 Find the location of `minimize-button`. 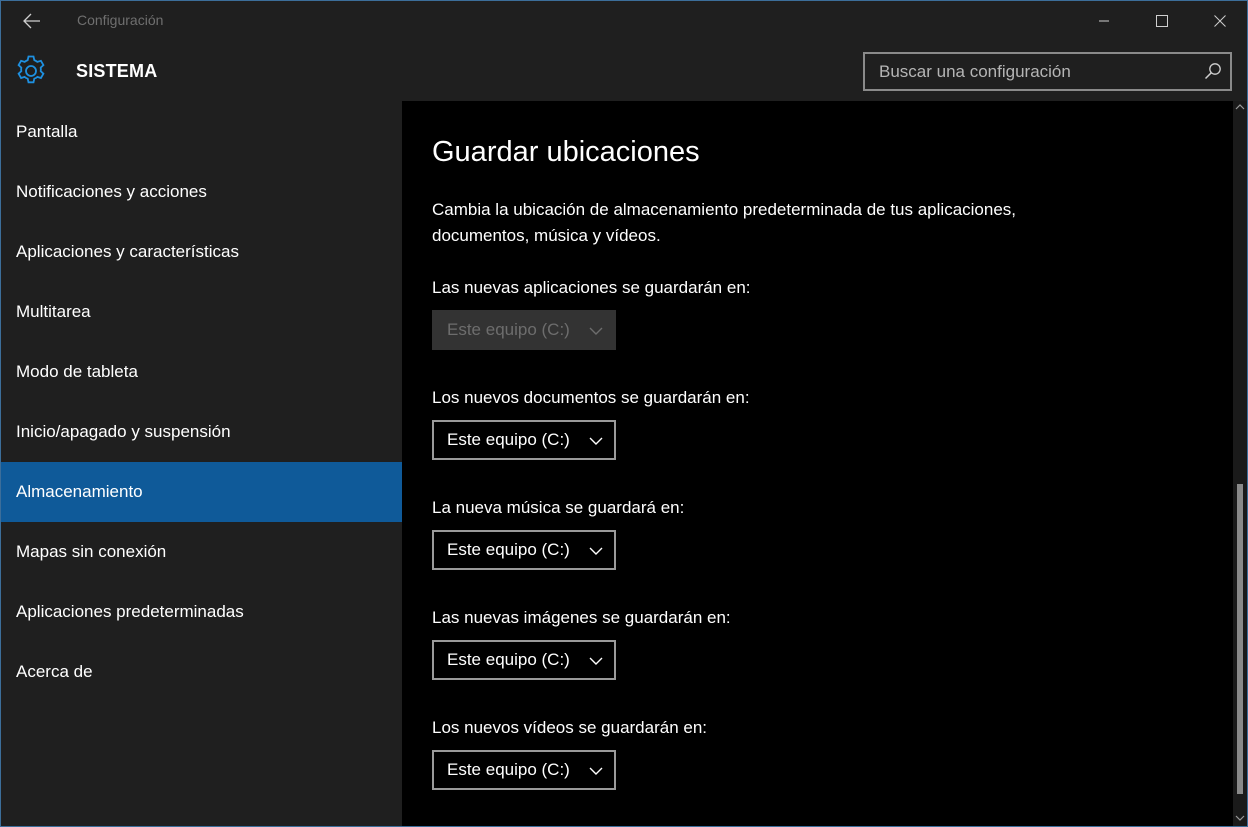

minimize-button is located at coordinates (1104, 21).